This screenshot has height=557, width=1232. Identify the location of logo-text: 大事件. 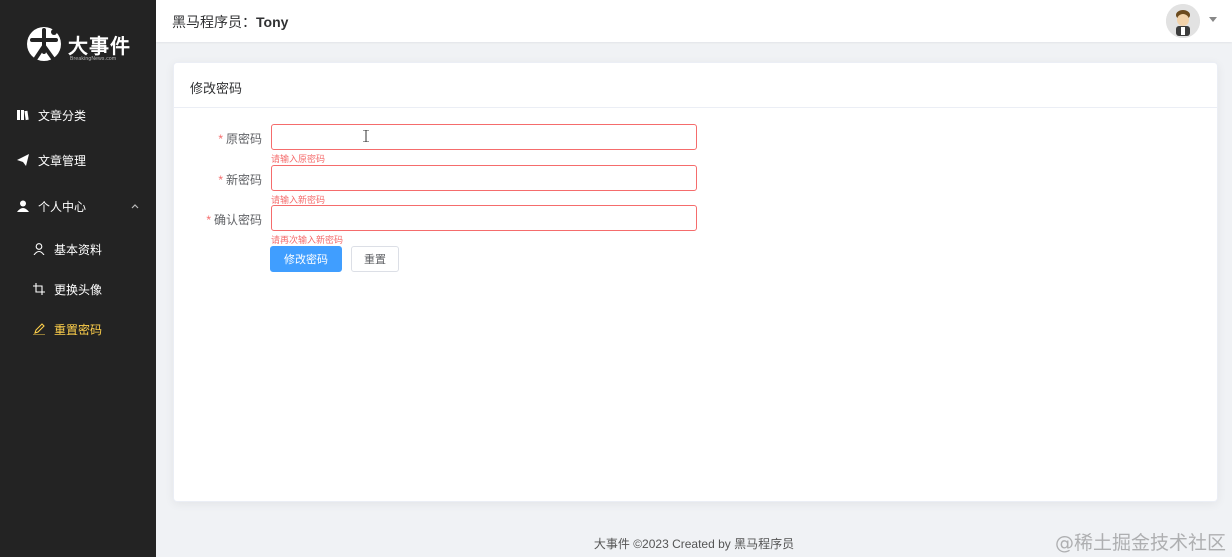
(99, 46).